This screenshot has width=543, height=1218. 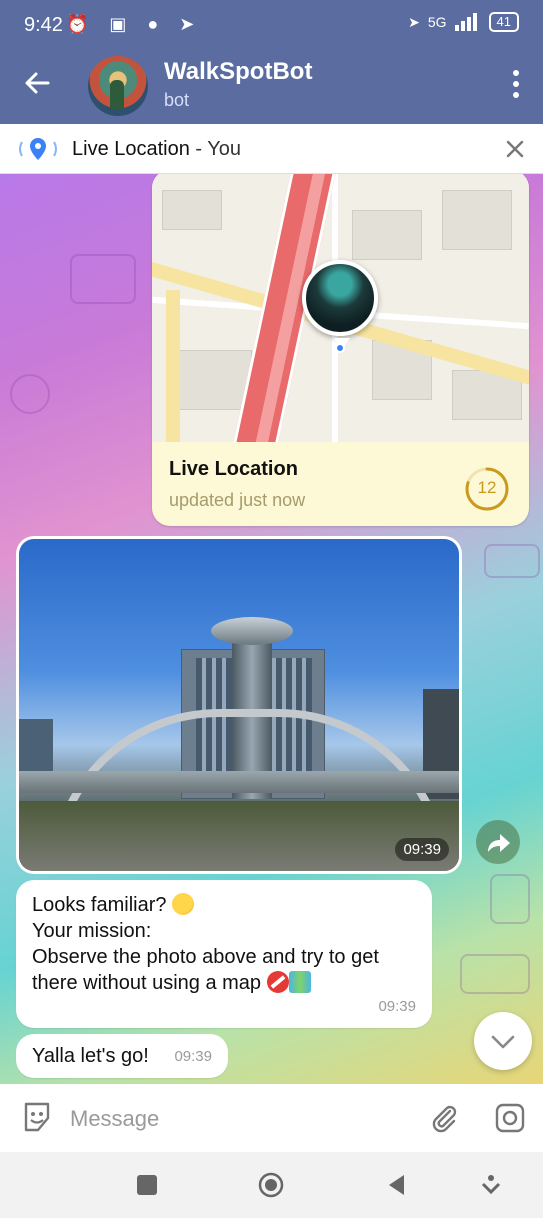 I want to click on arrow-left-icon, so click(x=37, y=83).